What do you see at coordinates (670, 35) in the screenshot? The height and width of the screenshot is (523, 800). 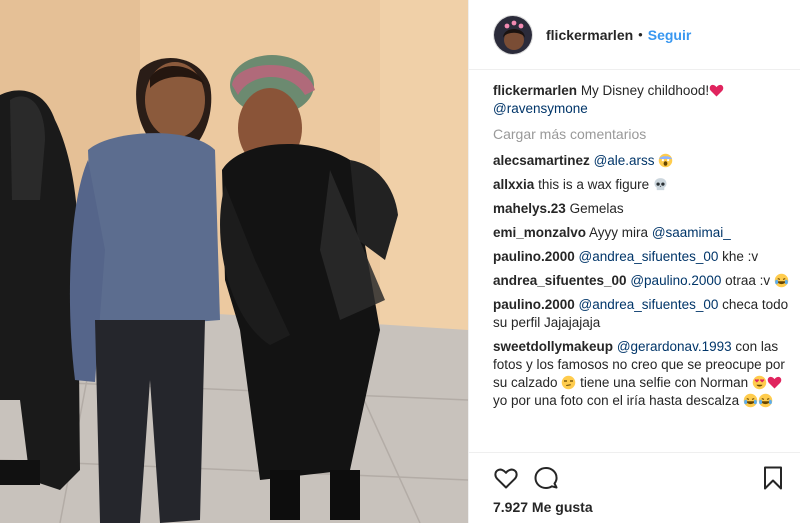 I see `follow-button: Seguir` at bounding box center [670, 35].